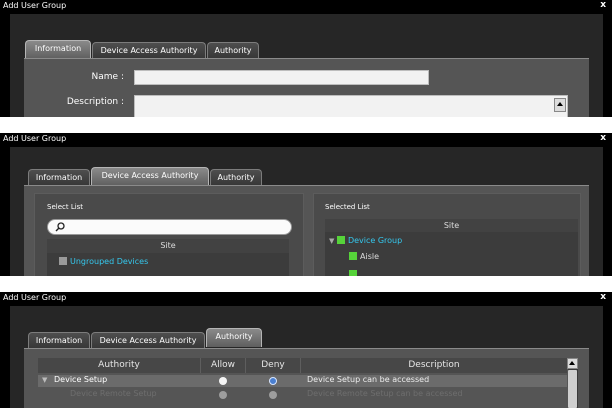  I want to click on row-description: Device Remote Setup can be accessed, so click(385, 393).